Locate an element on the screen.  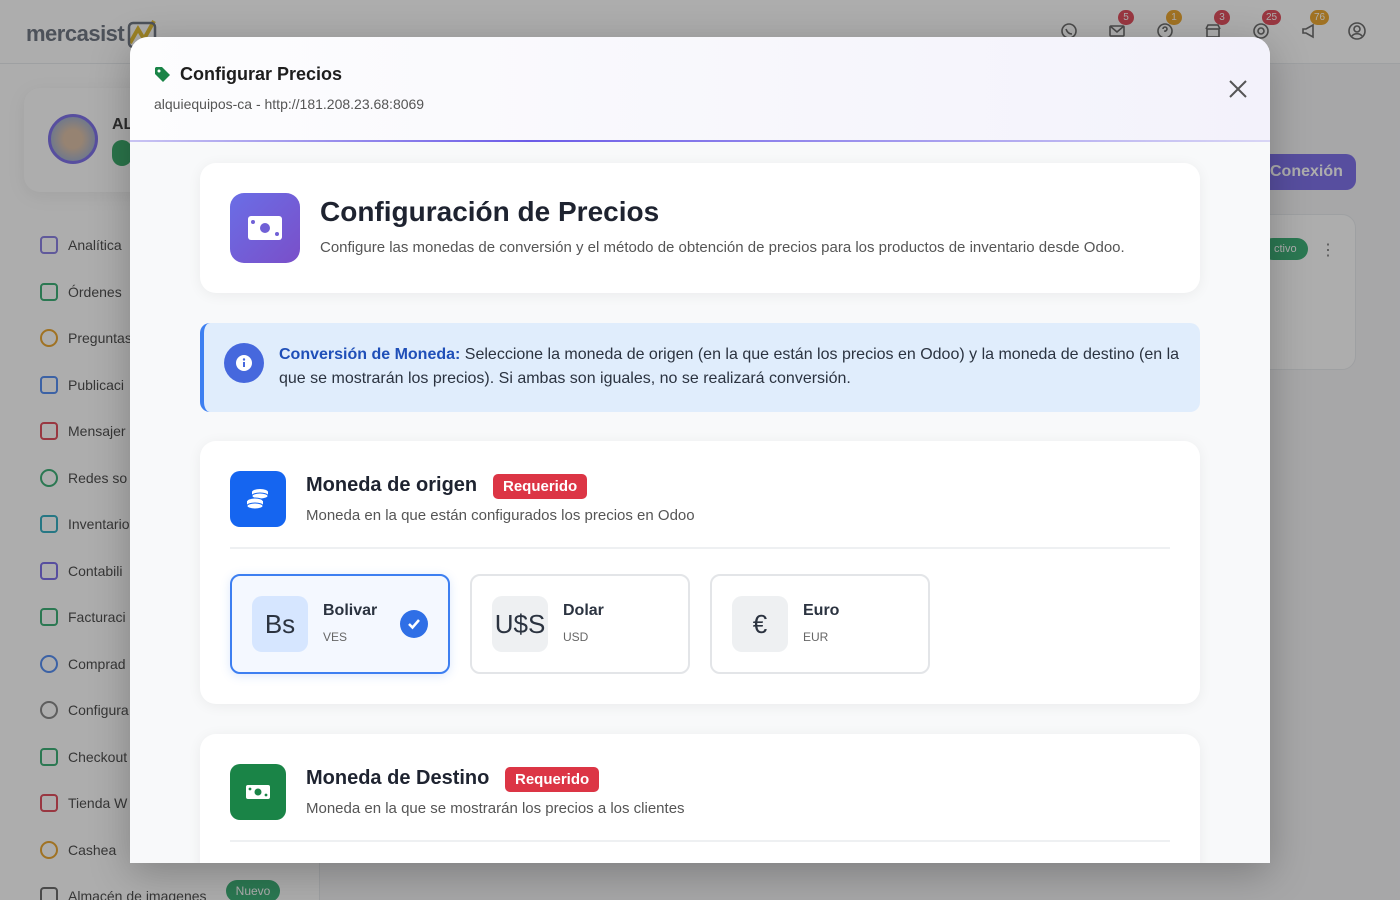
currency-name: Euro is located at coordinates (821, 610).